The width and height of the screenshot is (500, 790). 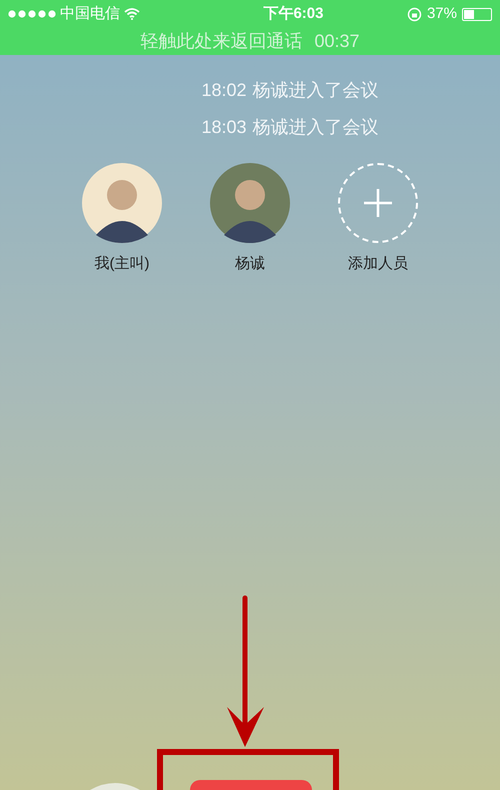 What do you see at coordinates (477, 14) in the screenshot?
I see `battery-icon` at bounding box center [477, 14].